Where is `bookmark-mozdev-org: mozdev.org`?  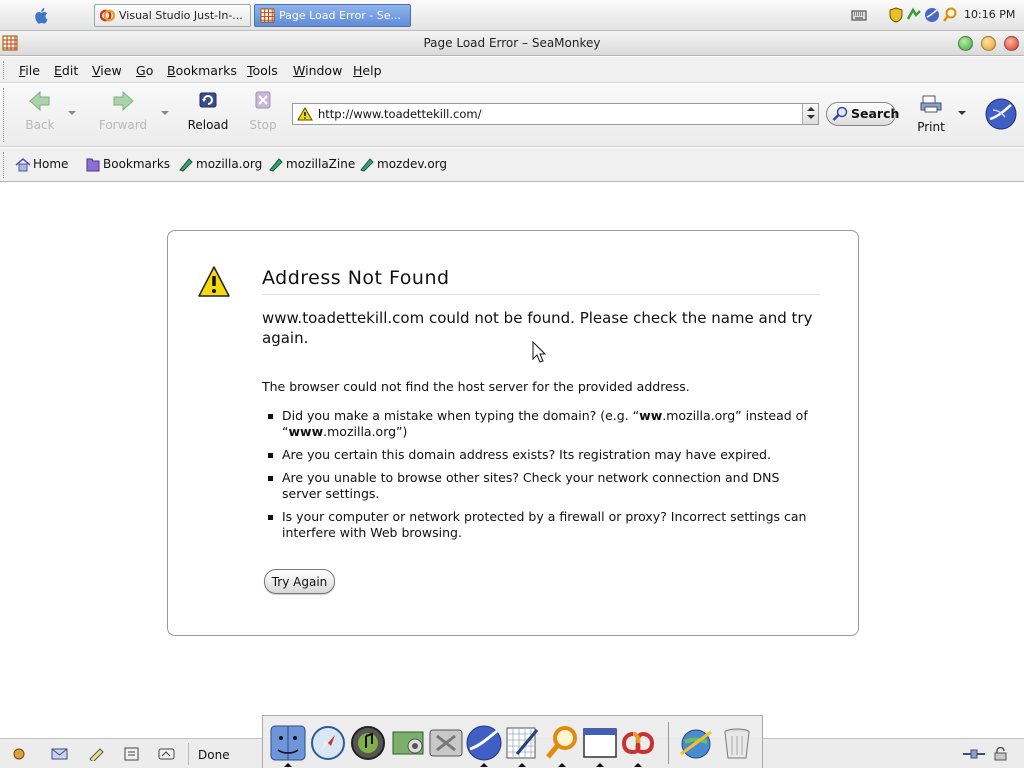
bookmark-mozdev-org: mozdev.org is located at coordinates (403, 164).